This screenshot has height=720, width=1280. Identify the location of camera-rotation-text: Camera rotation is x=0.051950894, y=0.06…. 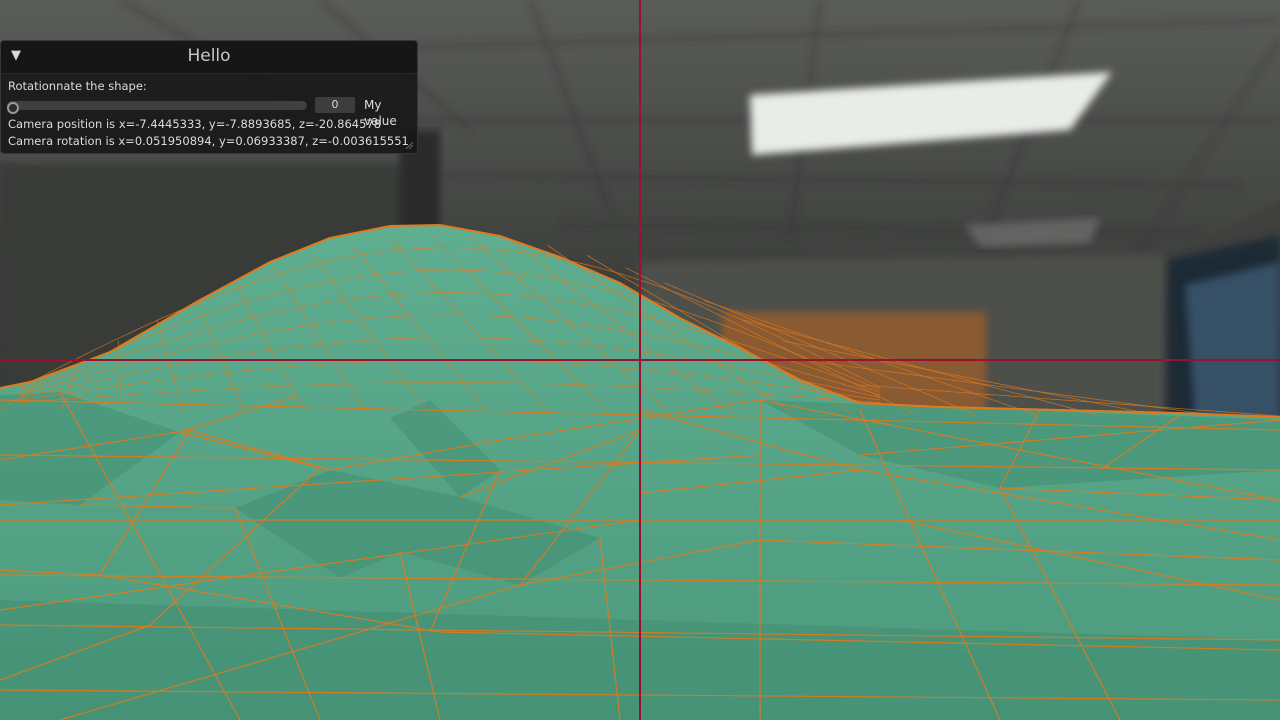
(208, 141).